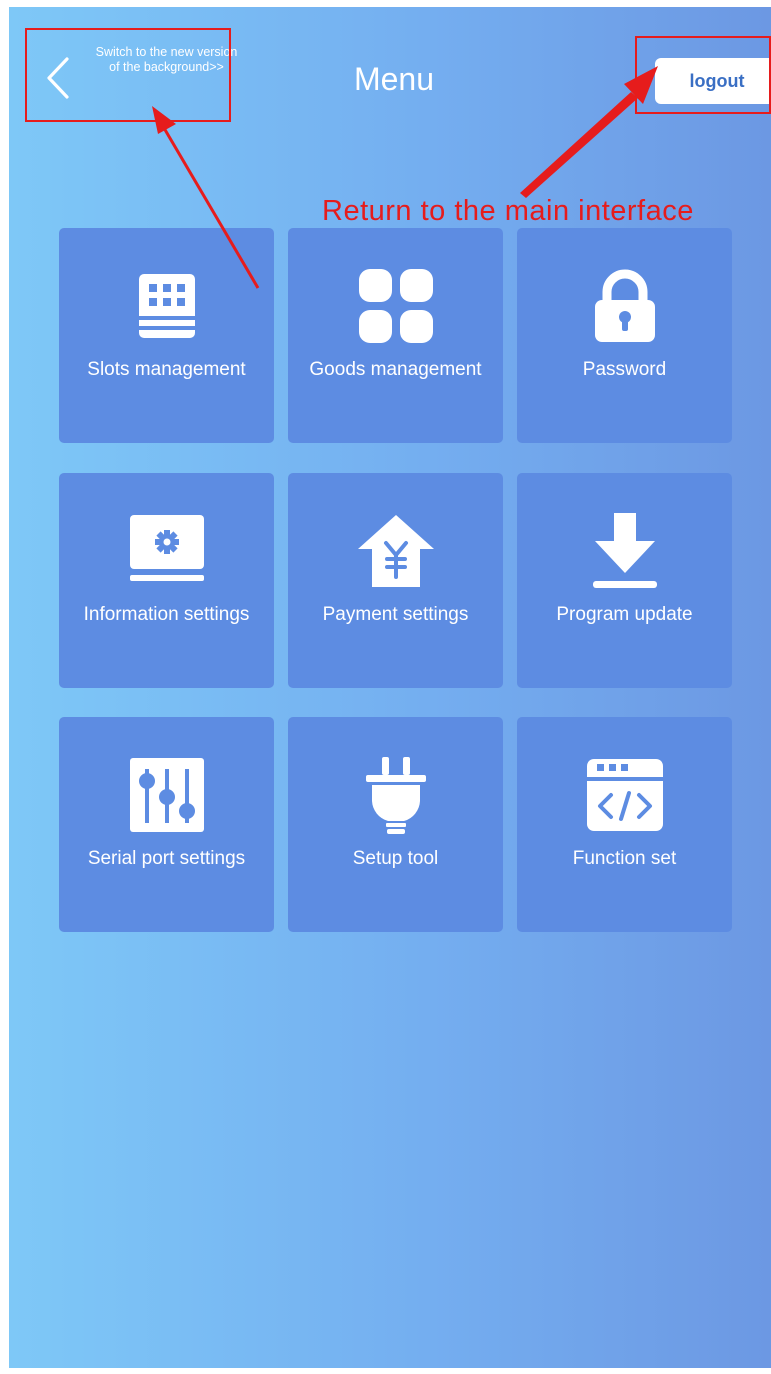  I want to click on plug-icon, so click(396, 795).